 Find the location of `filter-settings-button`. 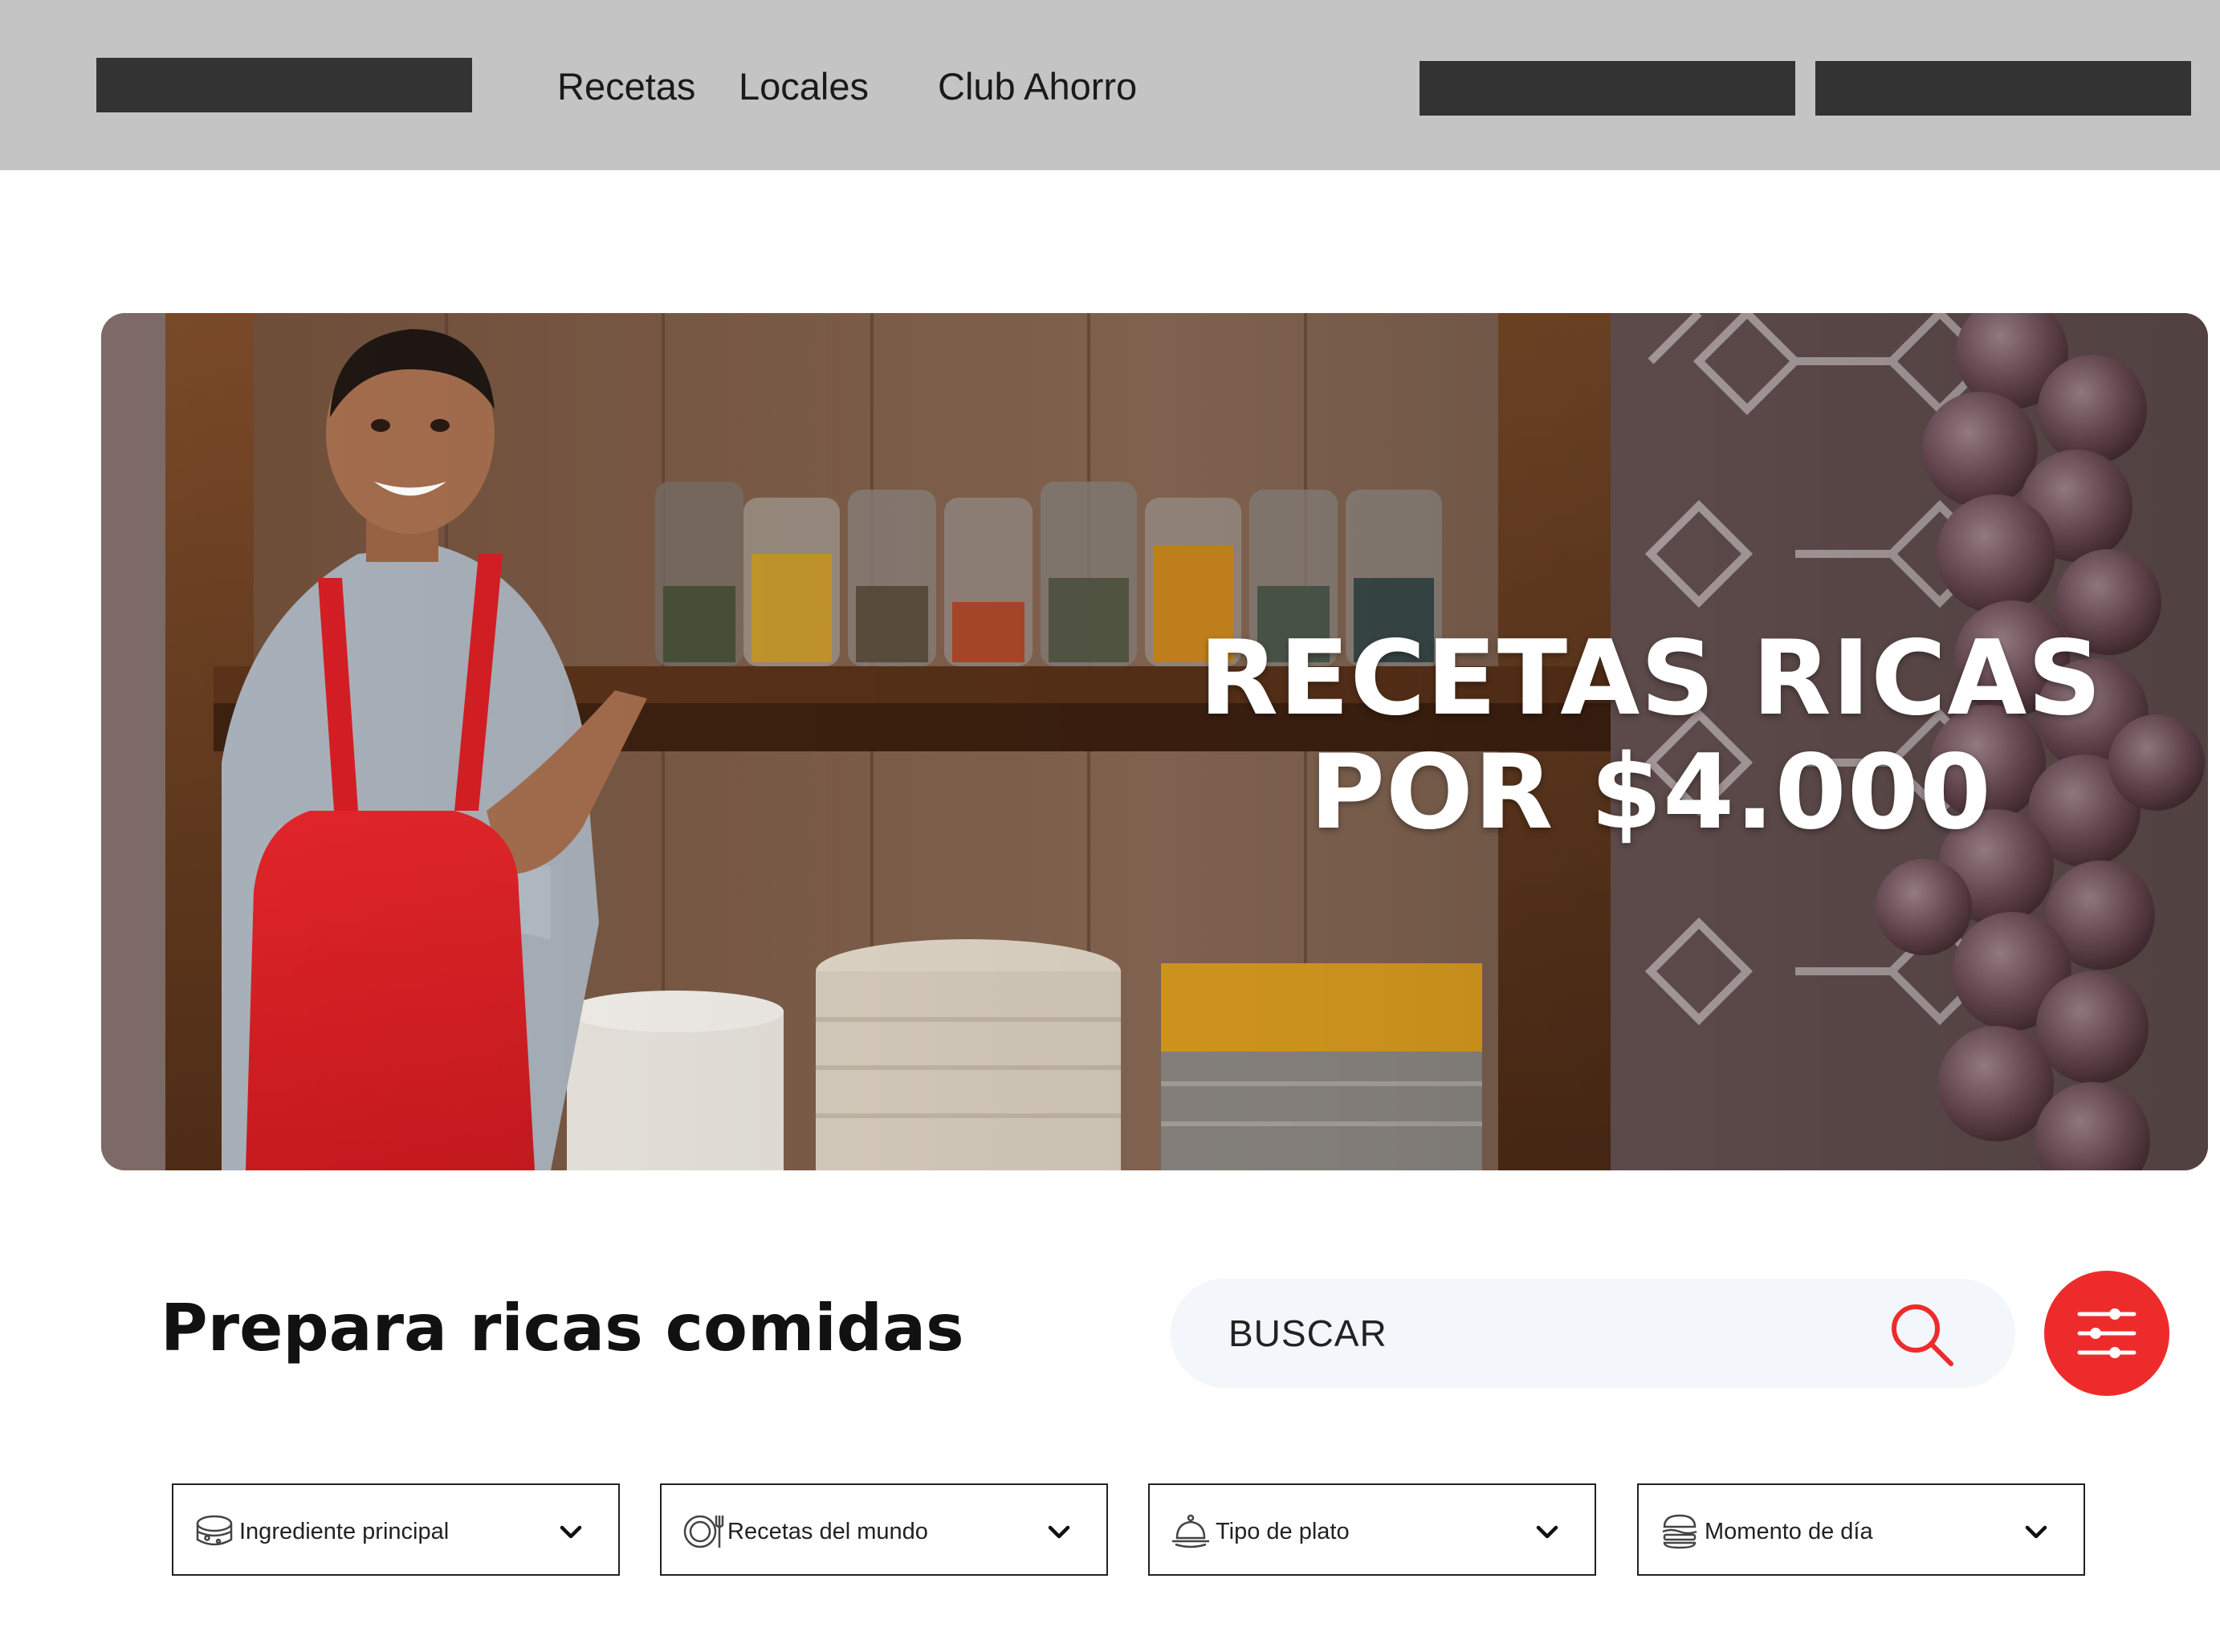

filter-settings-button is located at coordinates (2107, 1333).